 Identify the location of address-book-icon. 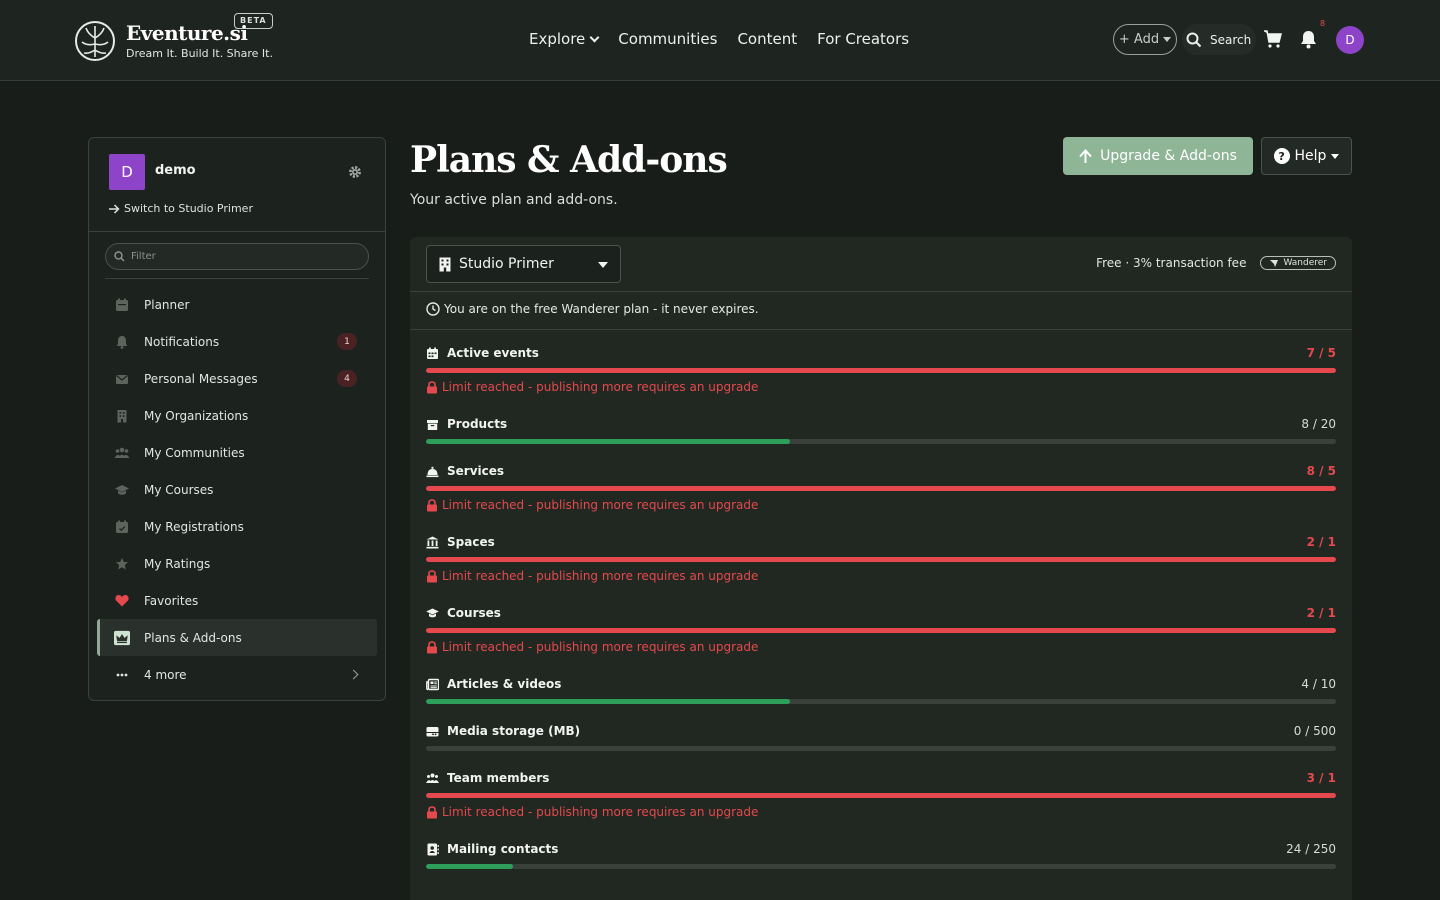
(433, 849).